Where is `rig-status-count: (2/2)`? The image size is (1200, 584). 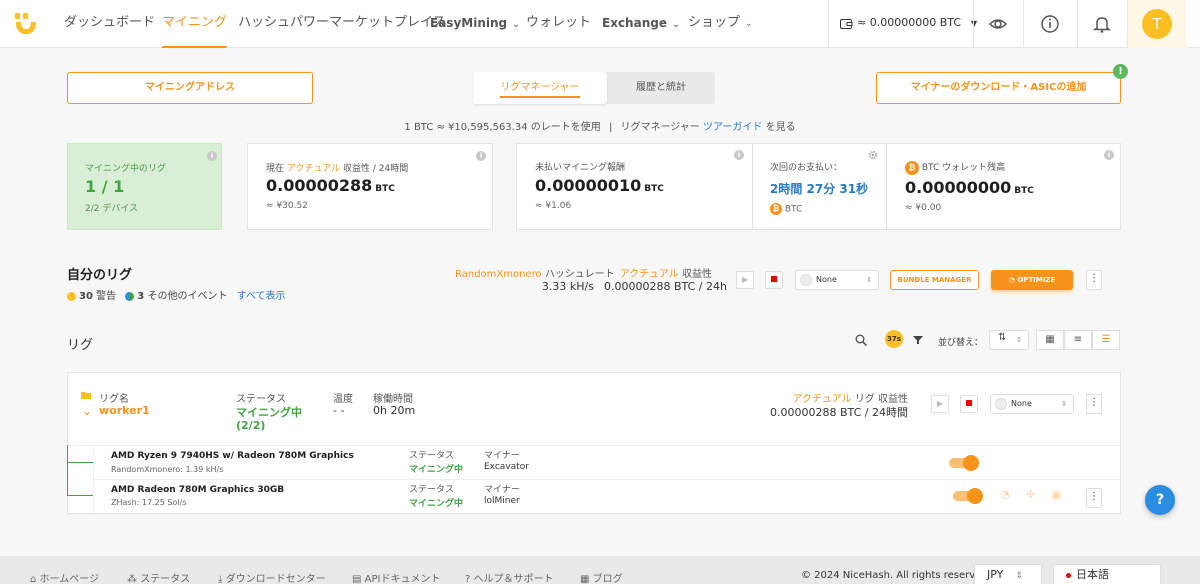
rig-status-count: (2/2) is located at coordinates (251, 425).